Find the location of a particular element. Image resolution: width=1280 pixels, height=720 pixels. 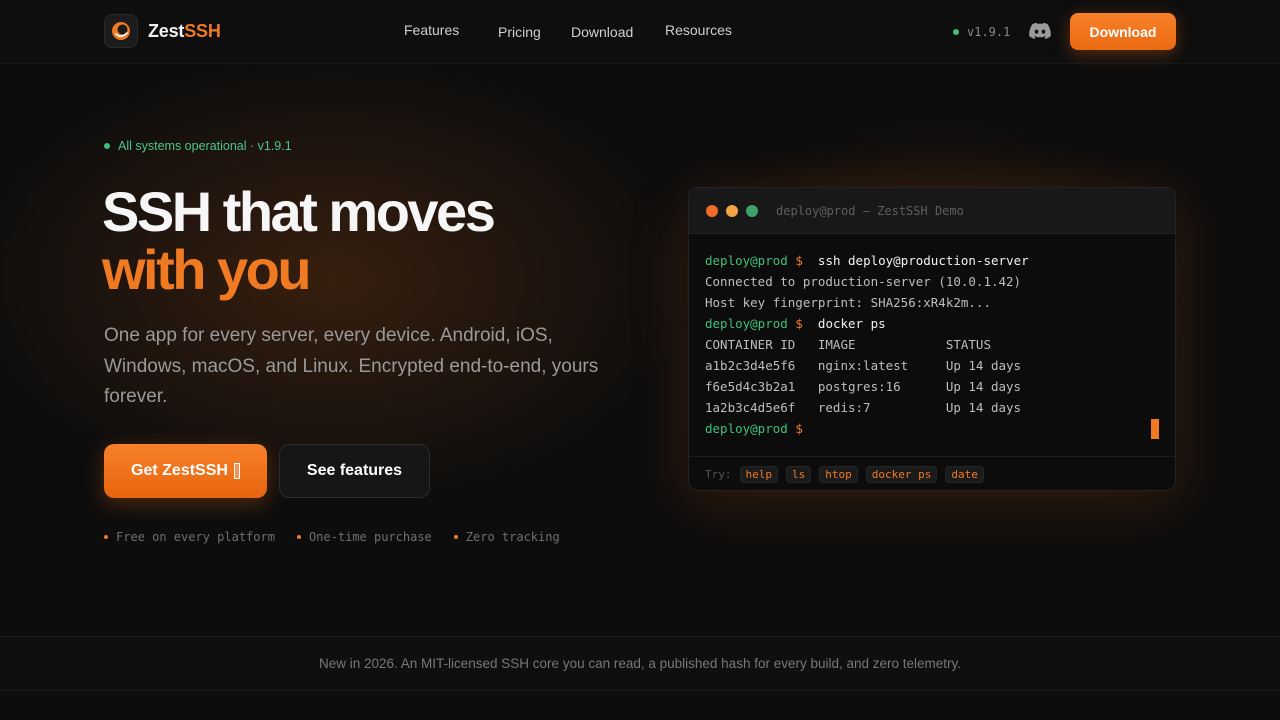

perk-item: One-time purchase is located at coordinates (364, 537).